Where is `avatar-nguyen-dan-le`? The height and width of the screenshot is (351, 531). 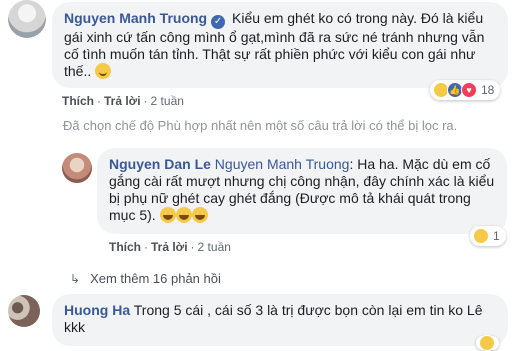
avatar-nguyen-dan-le is located at coordinates (77, 168).